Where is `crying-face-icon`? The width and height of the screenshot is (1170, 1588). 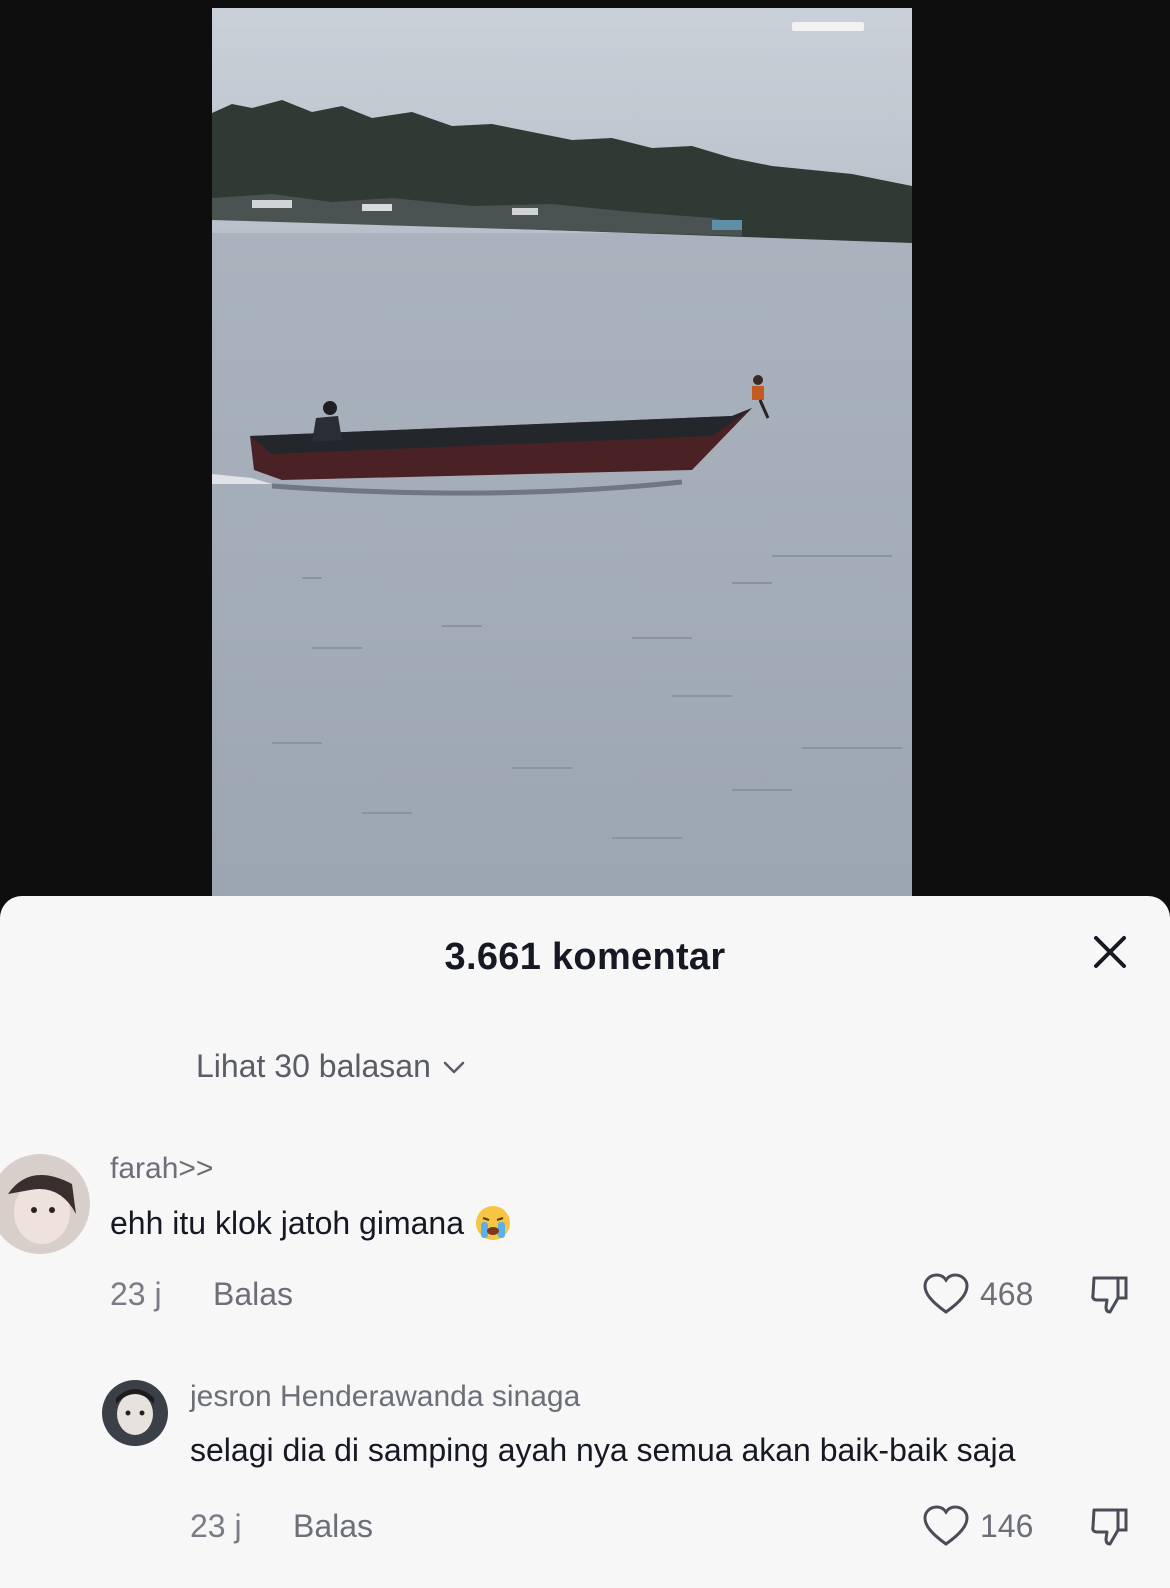
crying-face-icon is located at coordinates (493, 1223).